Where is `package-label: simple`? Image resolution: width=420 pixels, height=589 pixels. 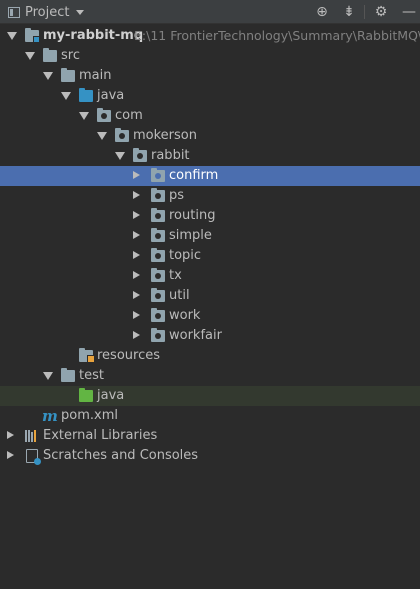 package-label: simple is located at coordinates (190, 235).